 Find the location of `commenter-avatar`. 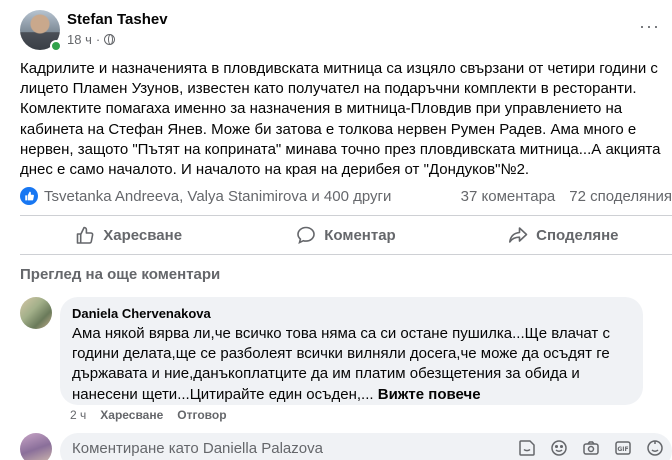

commenter-avatar is located at coordinates (36, 313).